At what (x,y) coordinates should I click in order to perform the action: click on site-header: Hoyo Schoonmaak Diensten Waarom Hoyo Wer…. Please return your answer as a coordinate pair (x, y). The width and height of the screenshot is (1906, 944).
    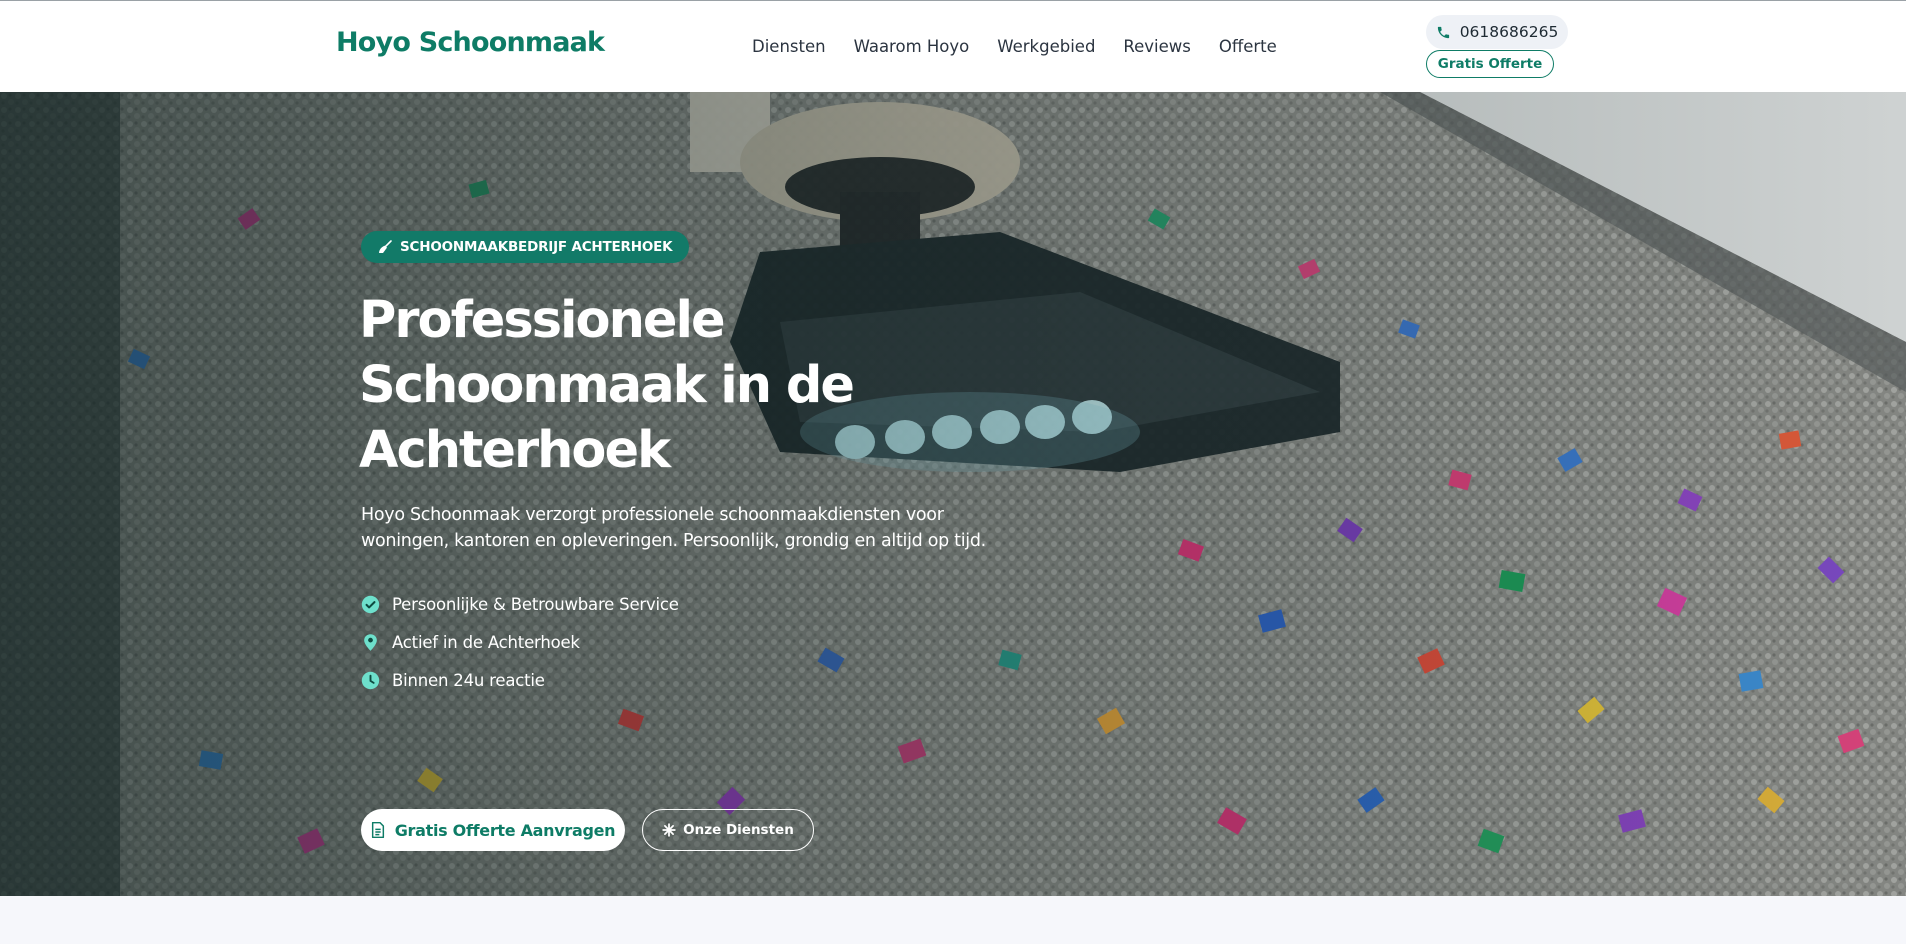
    Looking at the image, I should click on (953, 46).